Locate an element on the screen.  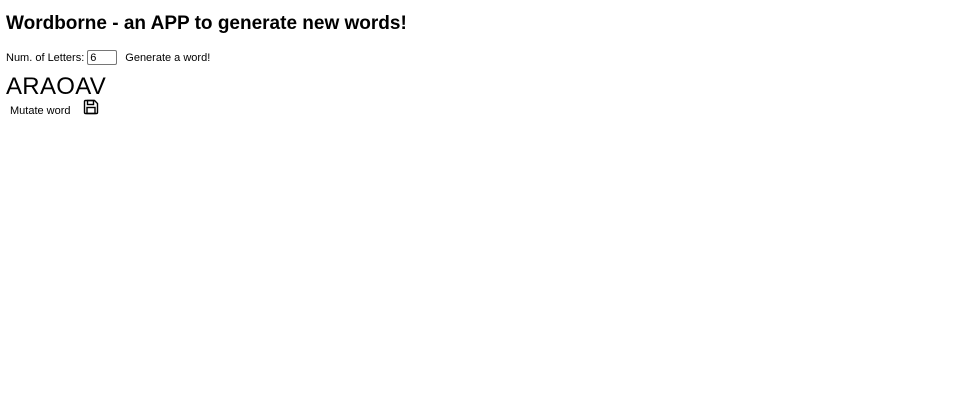
generated-word: ARAOAV is located at coordinates (56, 86).